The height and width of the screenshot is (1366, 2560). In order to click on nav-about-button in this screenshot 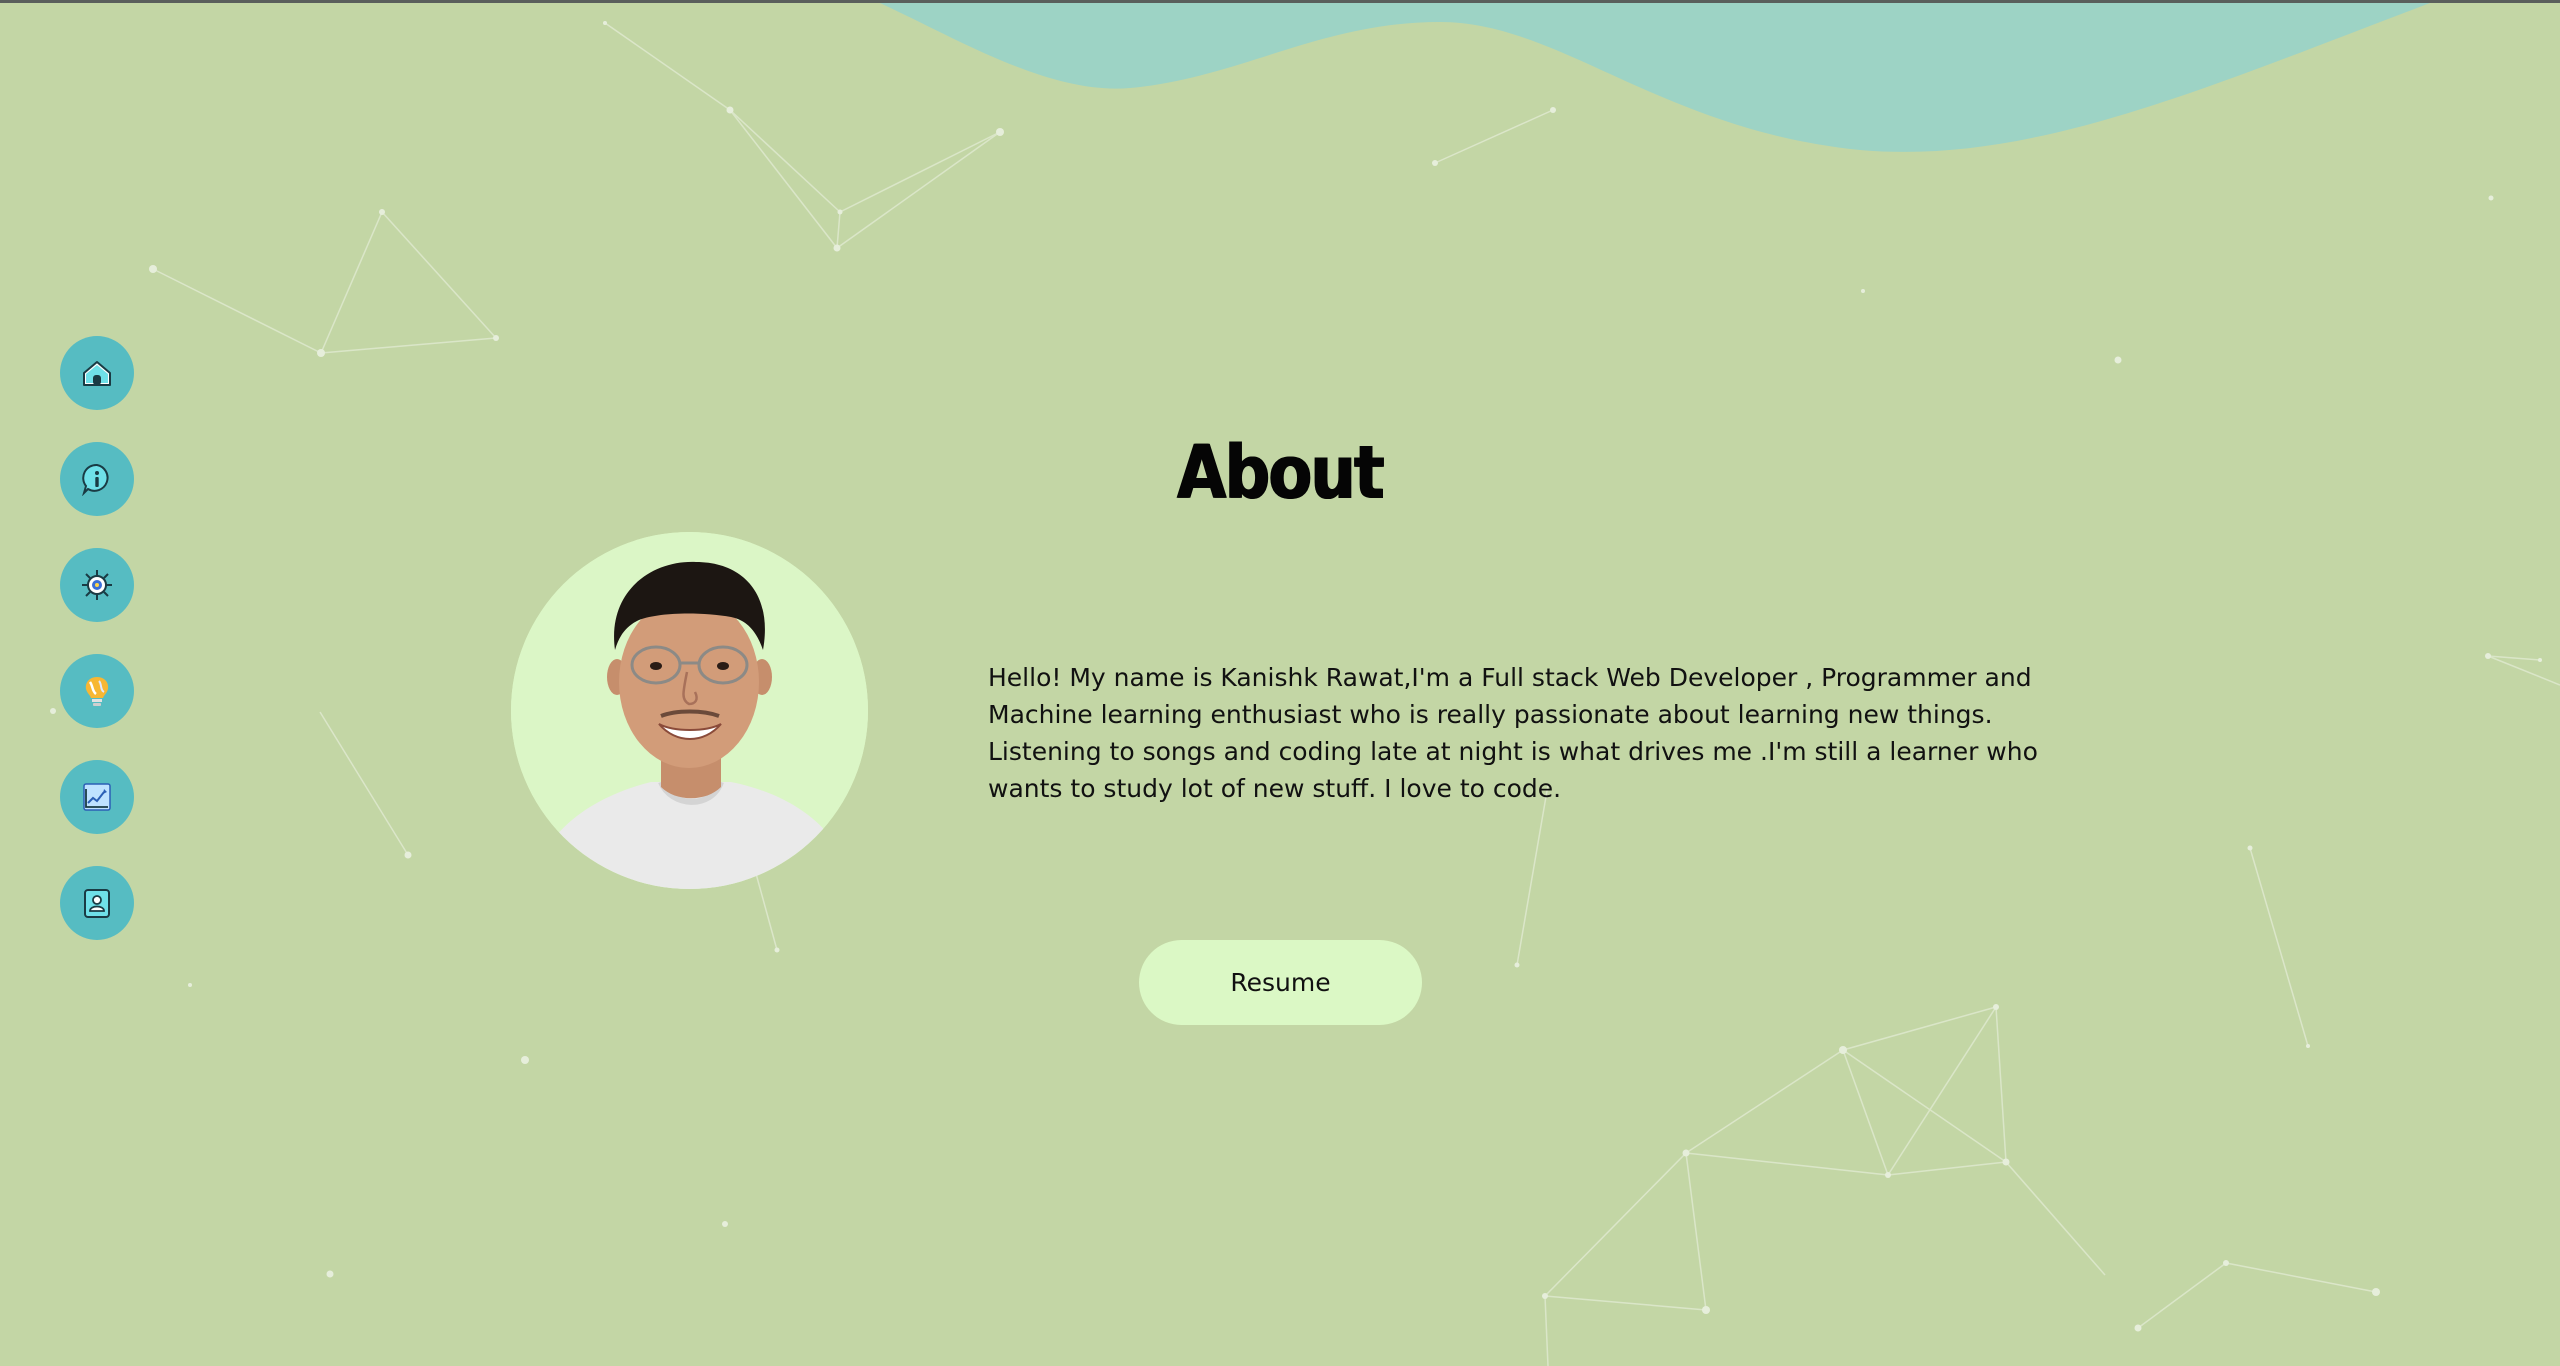, I will do `click(97, 479)`.